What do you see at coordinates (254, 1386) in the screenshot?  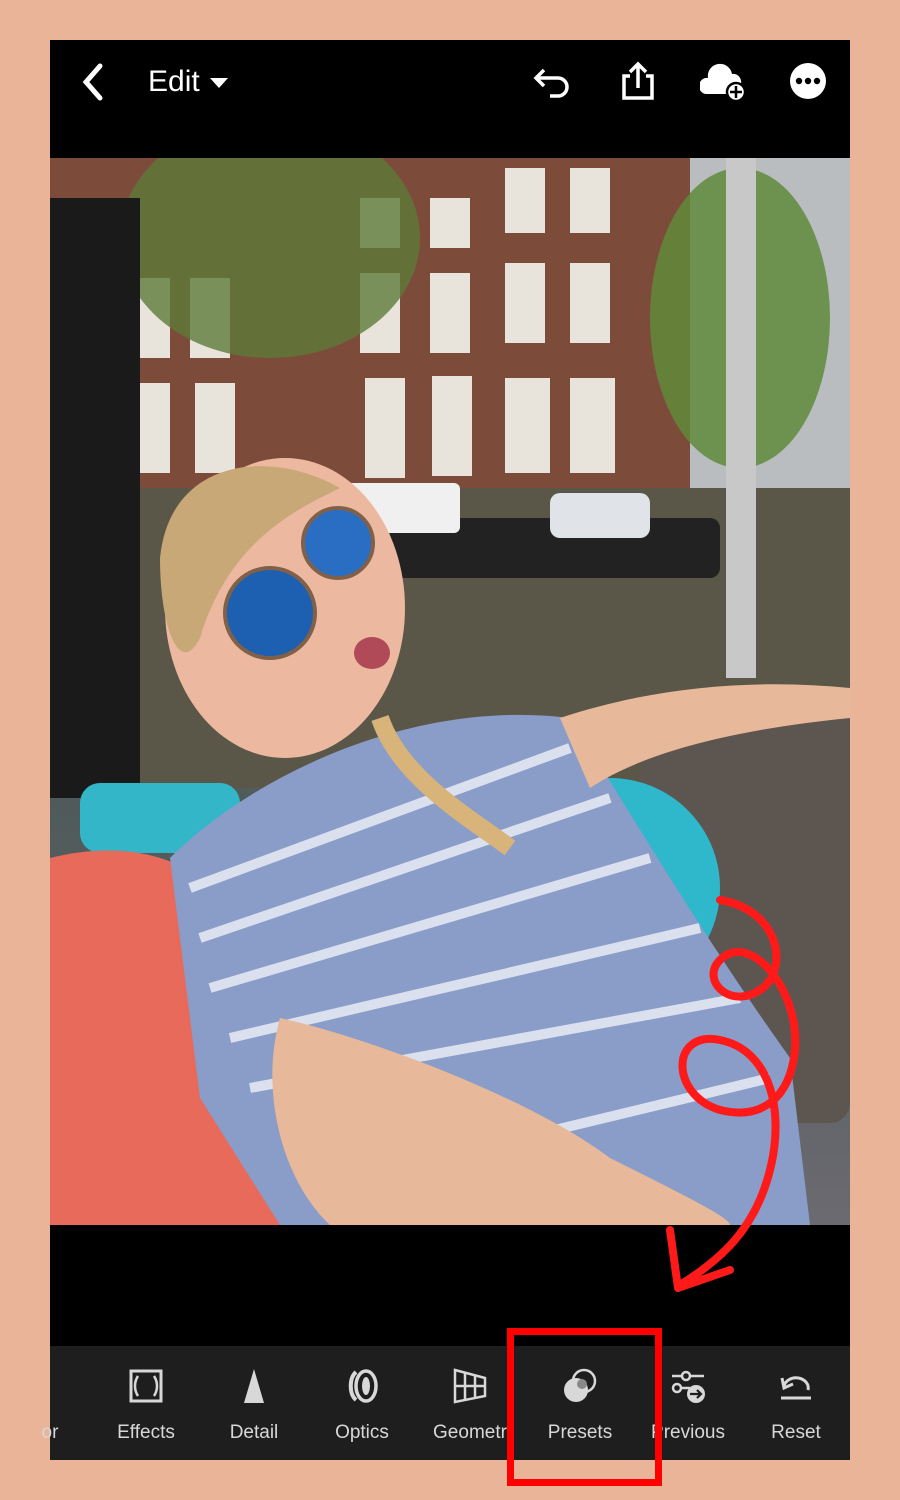 I see `detail-icon` at bounding box center [254, 1386].